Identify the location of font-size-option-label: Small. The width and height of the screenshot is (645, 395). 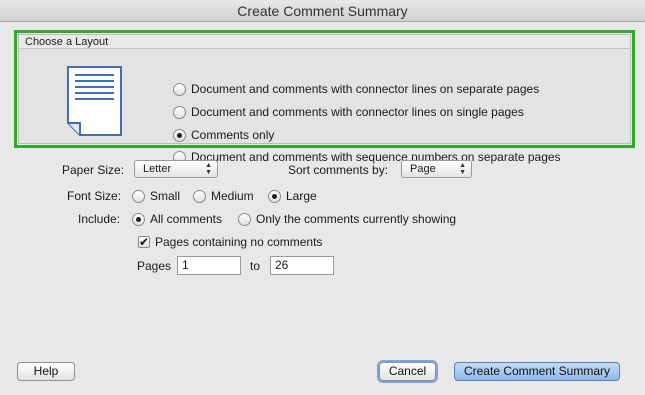
(165, 196).